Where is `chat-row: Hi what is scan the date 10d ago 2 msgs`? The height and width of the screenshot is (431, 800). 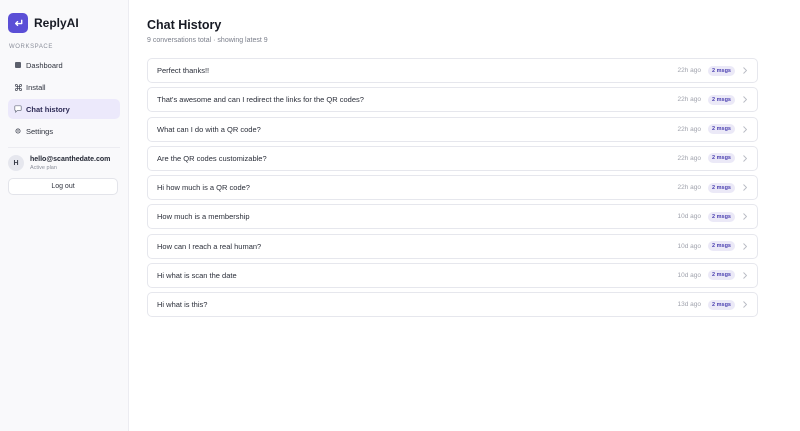 chat-row: Hi what is scan the date 10d ago 2 msgs is located at coordinates (452, 275).